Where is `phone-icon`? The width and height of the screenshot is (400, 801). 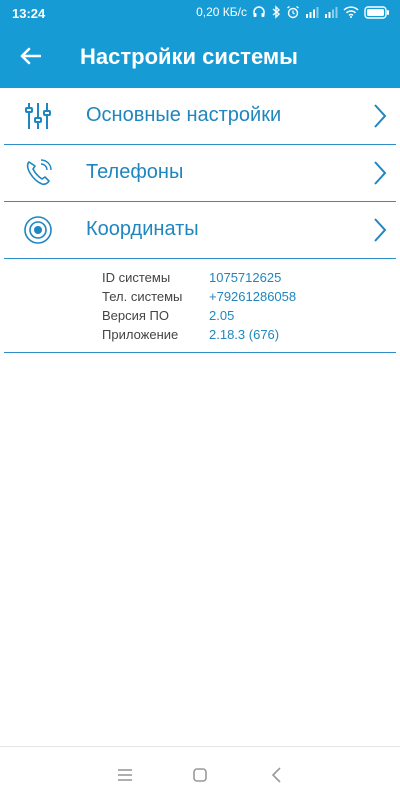
phone-icon is located at coordinates (38, 173).